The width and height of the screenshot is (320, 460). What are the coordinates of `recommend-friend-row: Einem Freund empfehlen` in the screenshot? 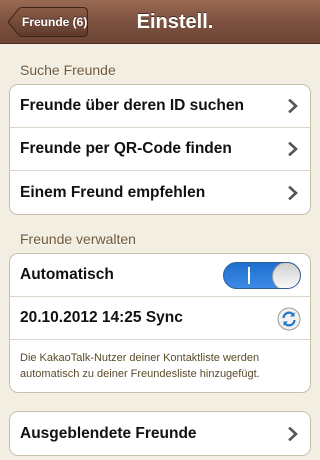 It's located at (160, 192).